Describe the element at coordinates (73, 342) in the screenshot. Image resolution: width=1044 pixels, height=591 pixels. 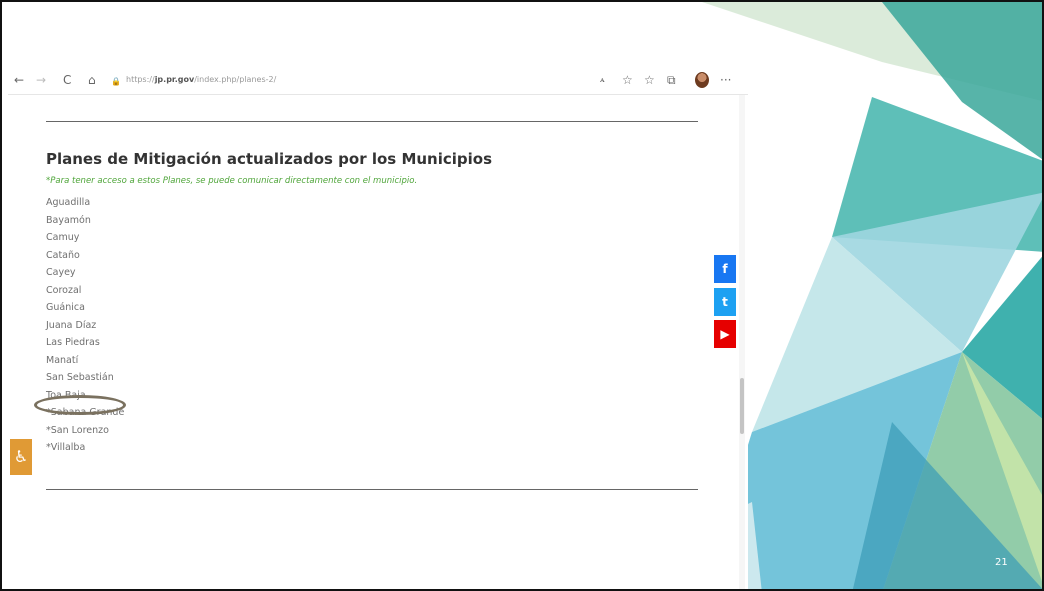
I see `municipality-item: Las Piedras` at that location.